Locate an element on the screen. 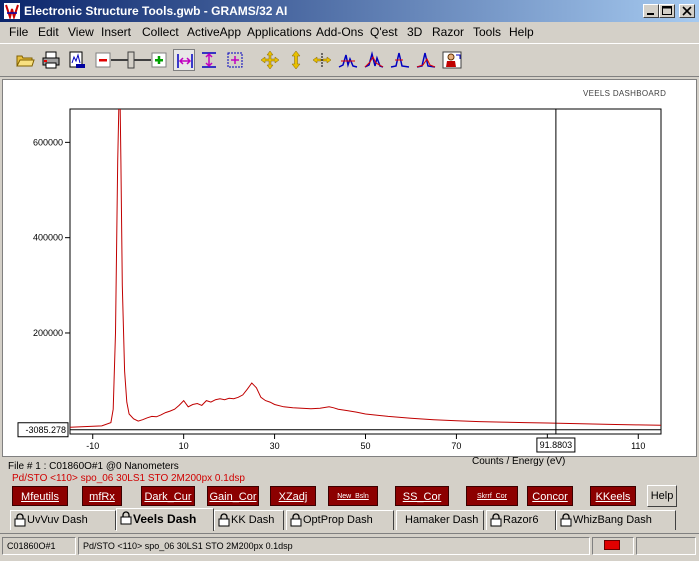  close-button is located at coordinates (687, 11).